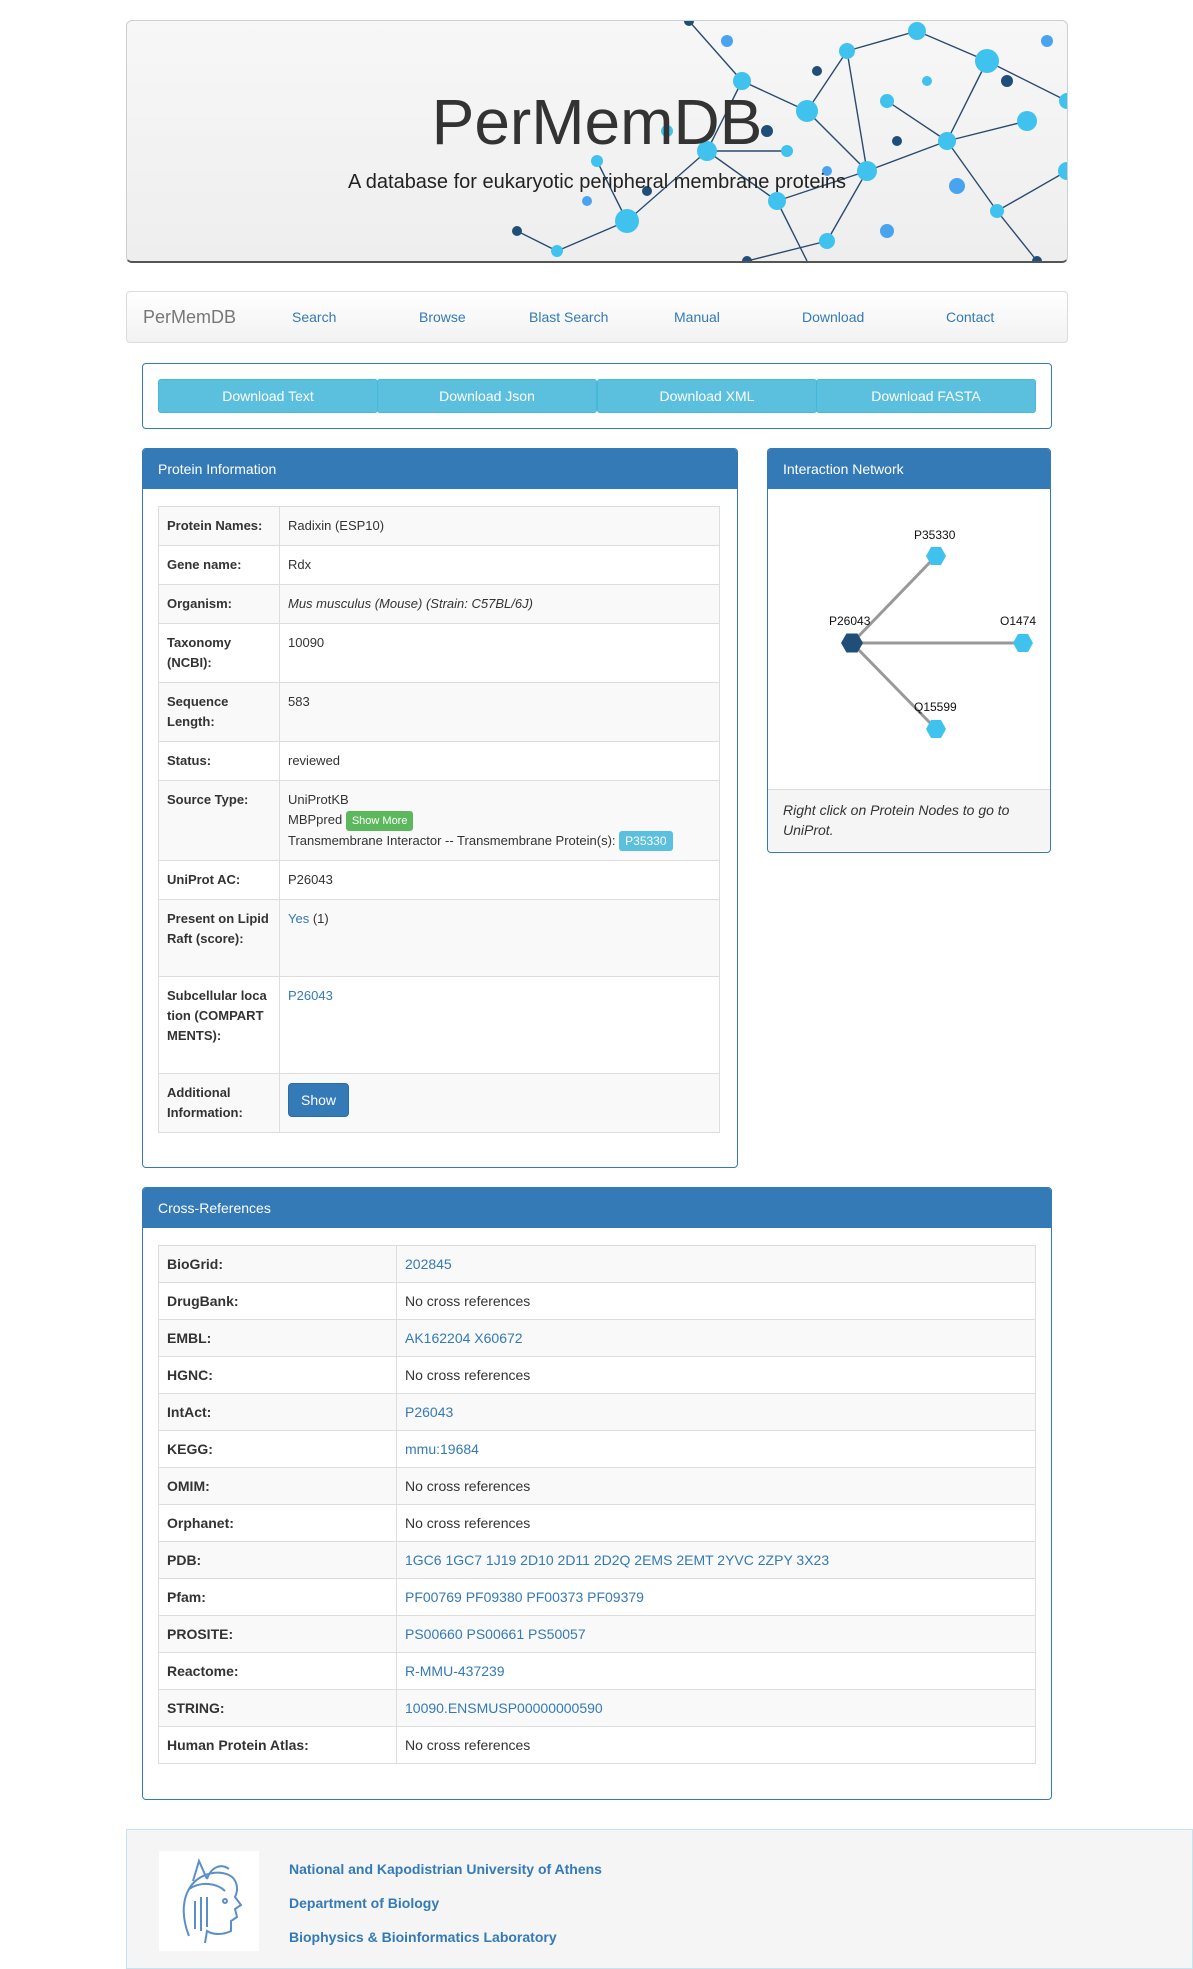 The height and width of the screenshot is (1969, 1193). I want to click on footer-department-link: Department of Biology, so click(364, 1903).